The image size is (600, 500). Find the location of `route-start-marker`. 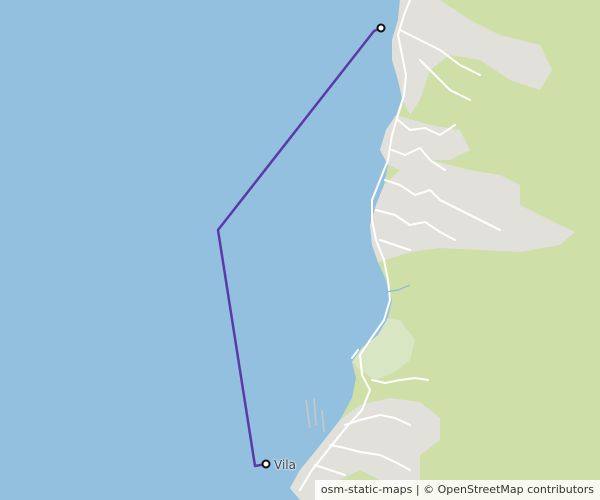

route-start-marker is located at coordinates (381, 28).